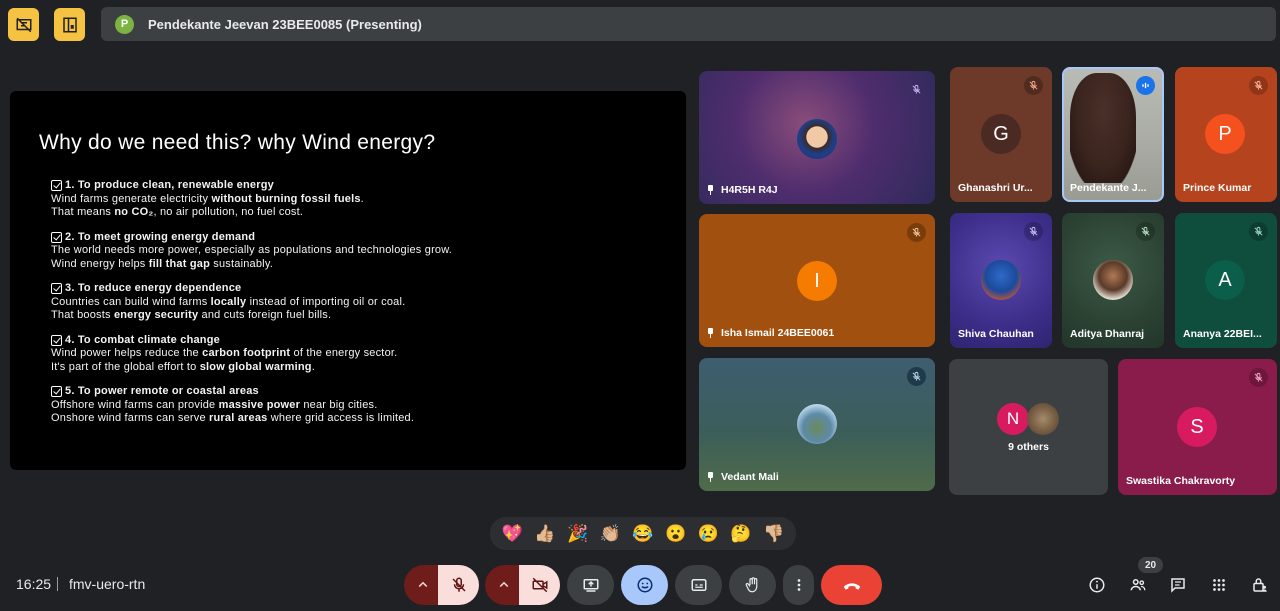 This screenshot has height=611, width=1280. Describe the element at coordinates (107, 584) in the screenshot. I see `meeting-code: fmv-uero-rtn` at that location.